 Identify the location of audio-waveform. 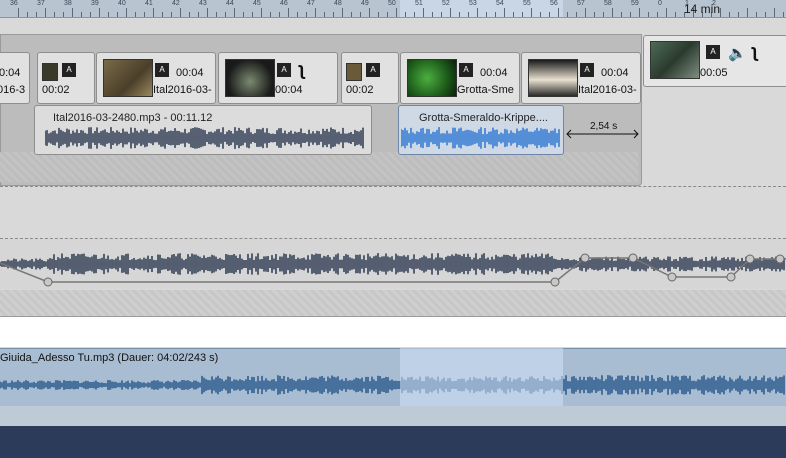
(480, 138).